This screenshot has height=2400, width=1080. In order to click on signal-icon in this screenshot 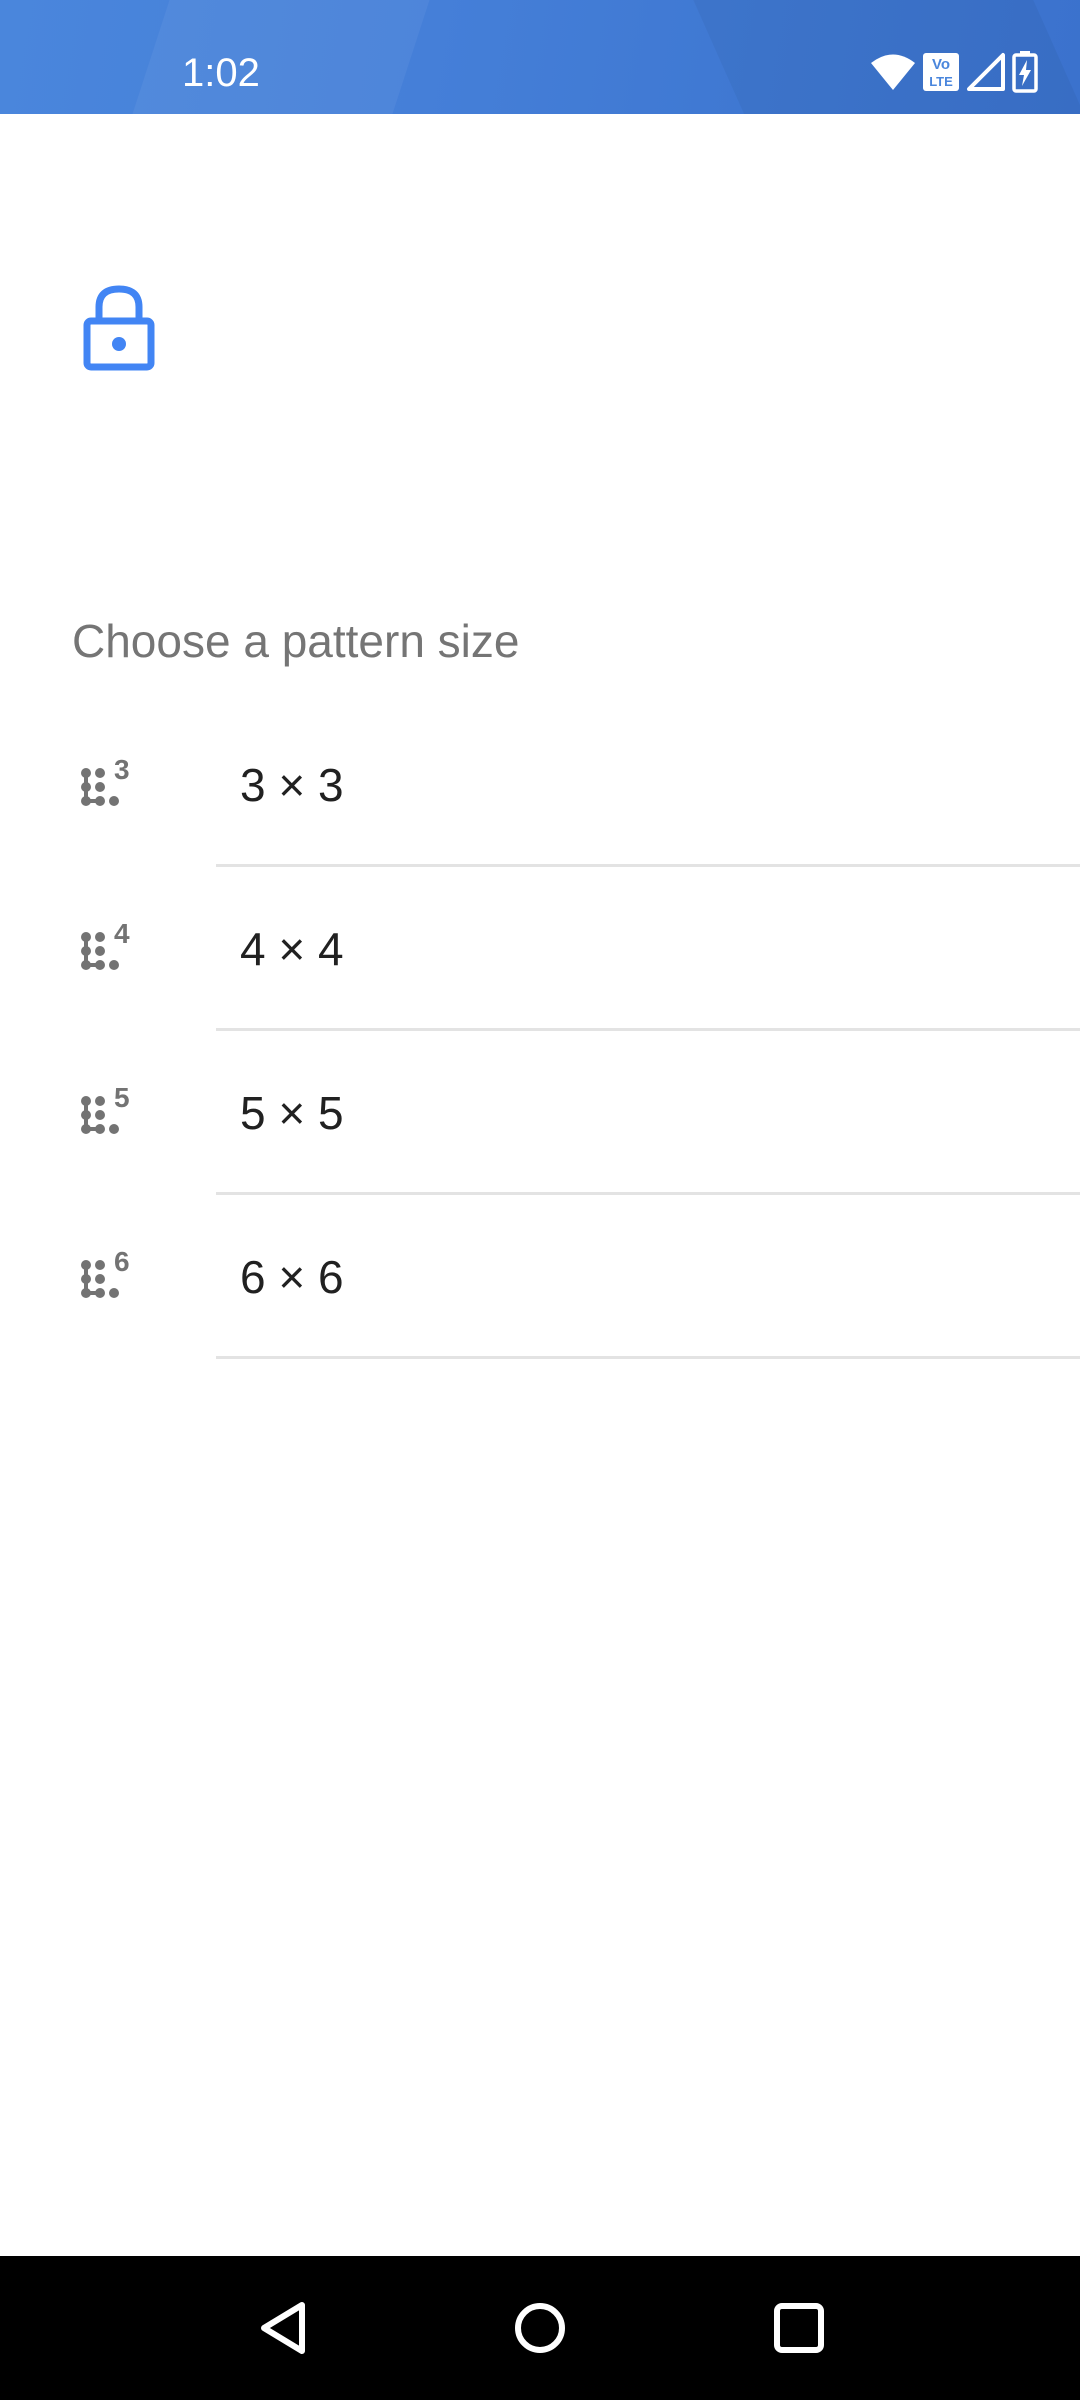, I will do `click(986, 72)`.